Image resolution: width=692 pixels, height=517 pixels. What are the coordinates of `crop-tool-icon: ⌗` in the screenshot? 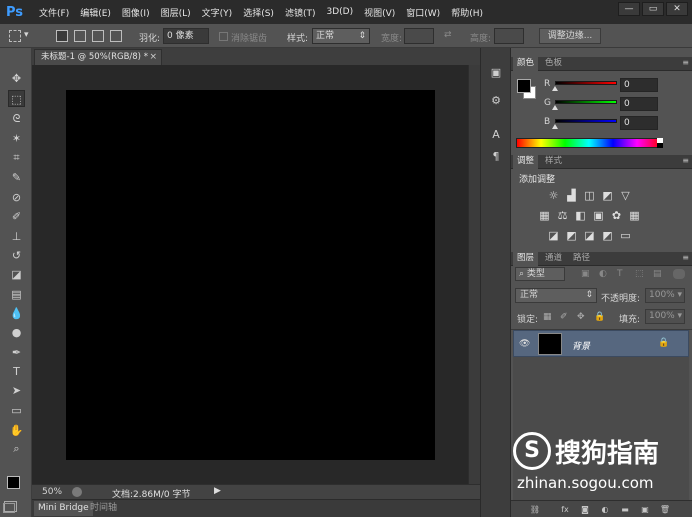 It's located at (16, 157).